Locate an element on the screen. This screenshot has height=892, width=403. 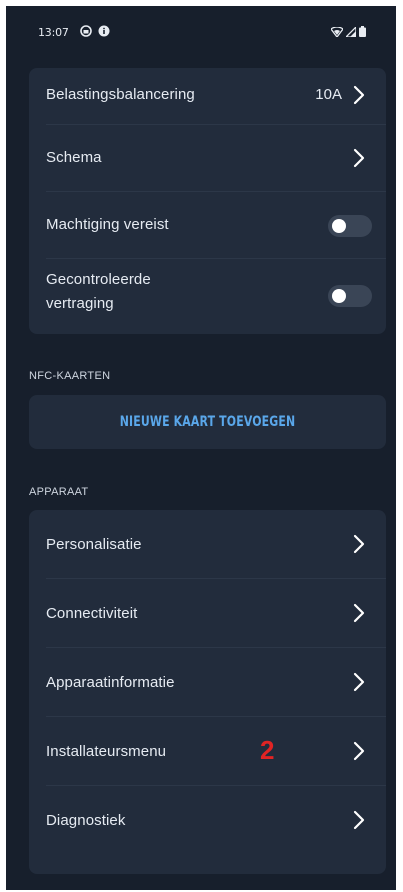
diagnostics-label: Diagnostiek is located at coordinates (86, 820).